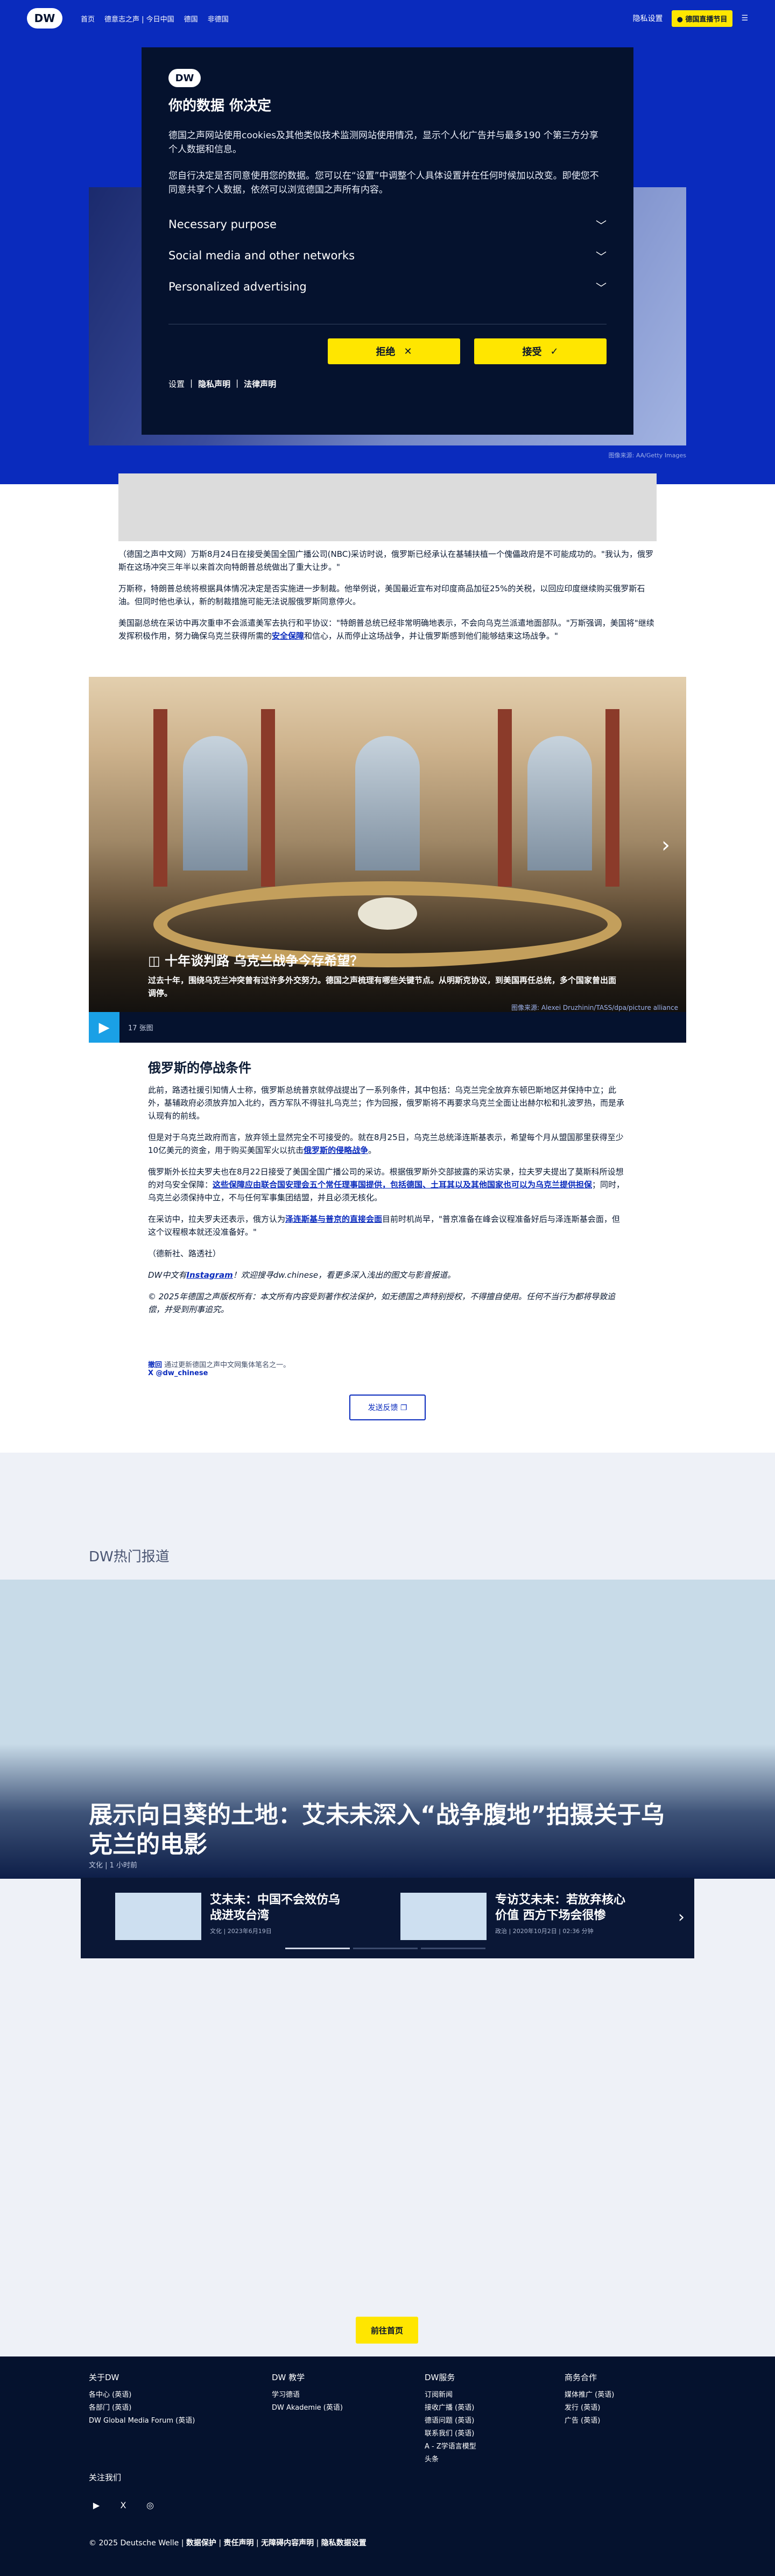 The height and width of the screenshot is (2576, 775). Describe the element at coordinates (104, 2377) in the screenshot. I see `footer-heading: 关于DW` at that location.